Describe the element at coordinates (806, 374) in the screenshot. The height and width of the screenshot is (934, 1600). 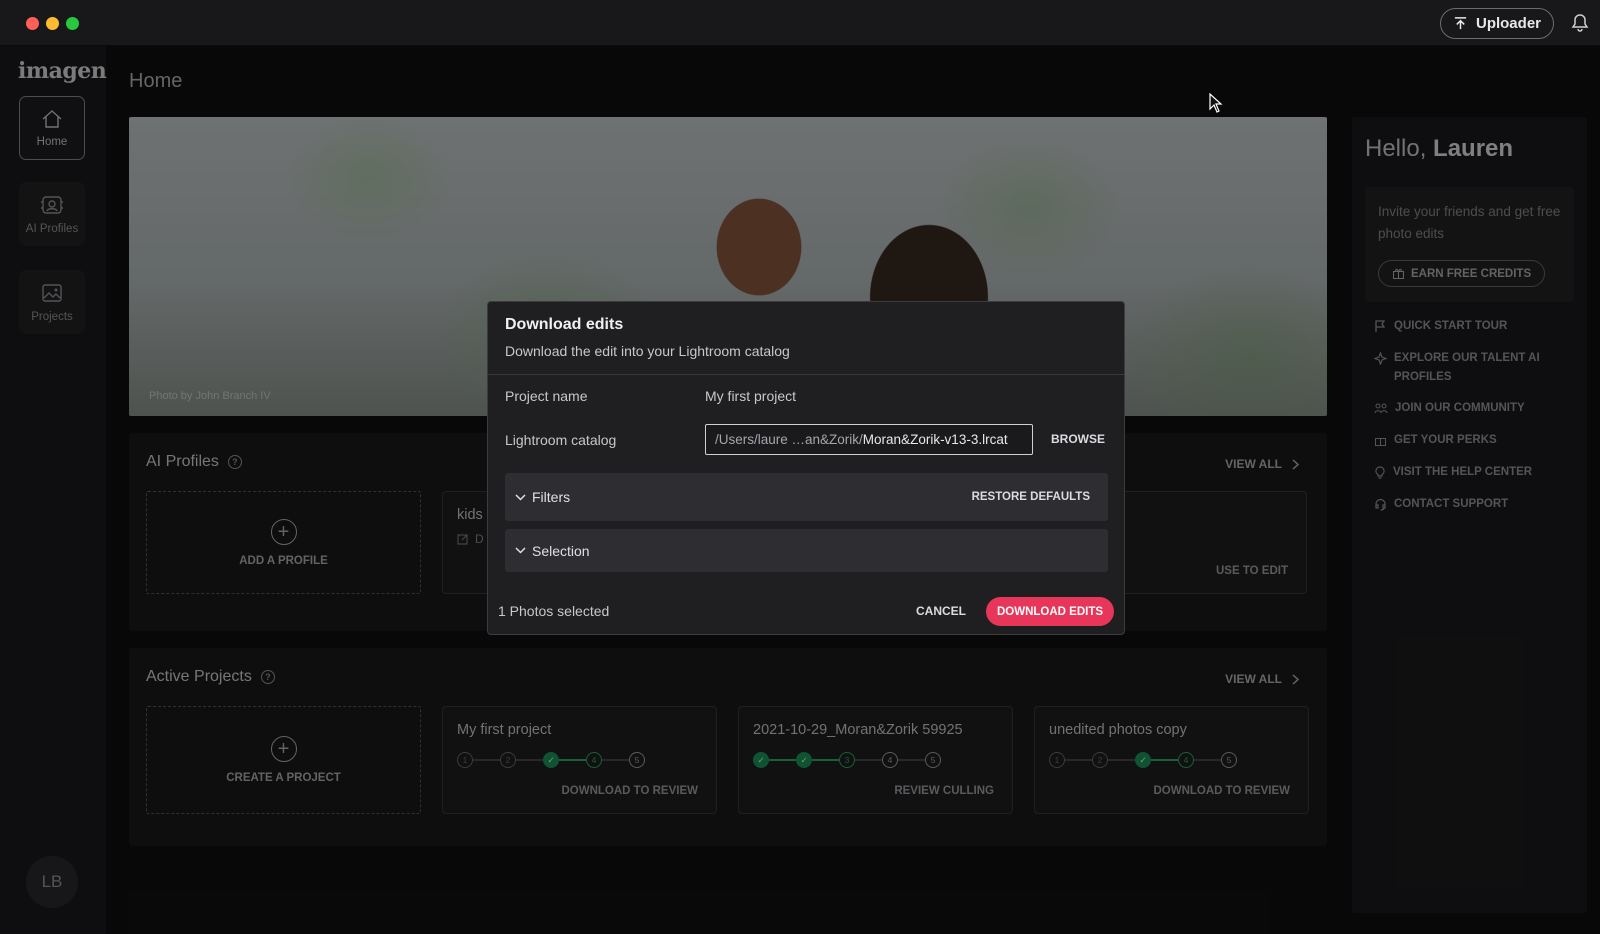
I see `dialog-divider` at that location.